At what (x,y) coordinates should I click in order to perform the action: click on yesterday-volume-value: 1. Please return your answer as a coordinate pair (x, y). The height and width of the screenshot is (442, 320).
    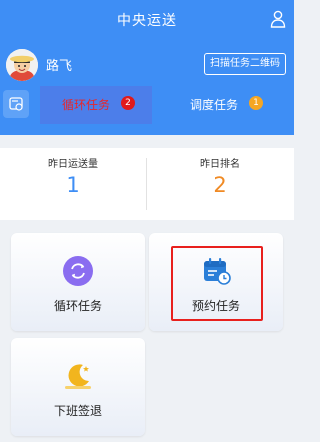
    Looking at the image, I should click on (73, 185).